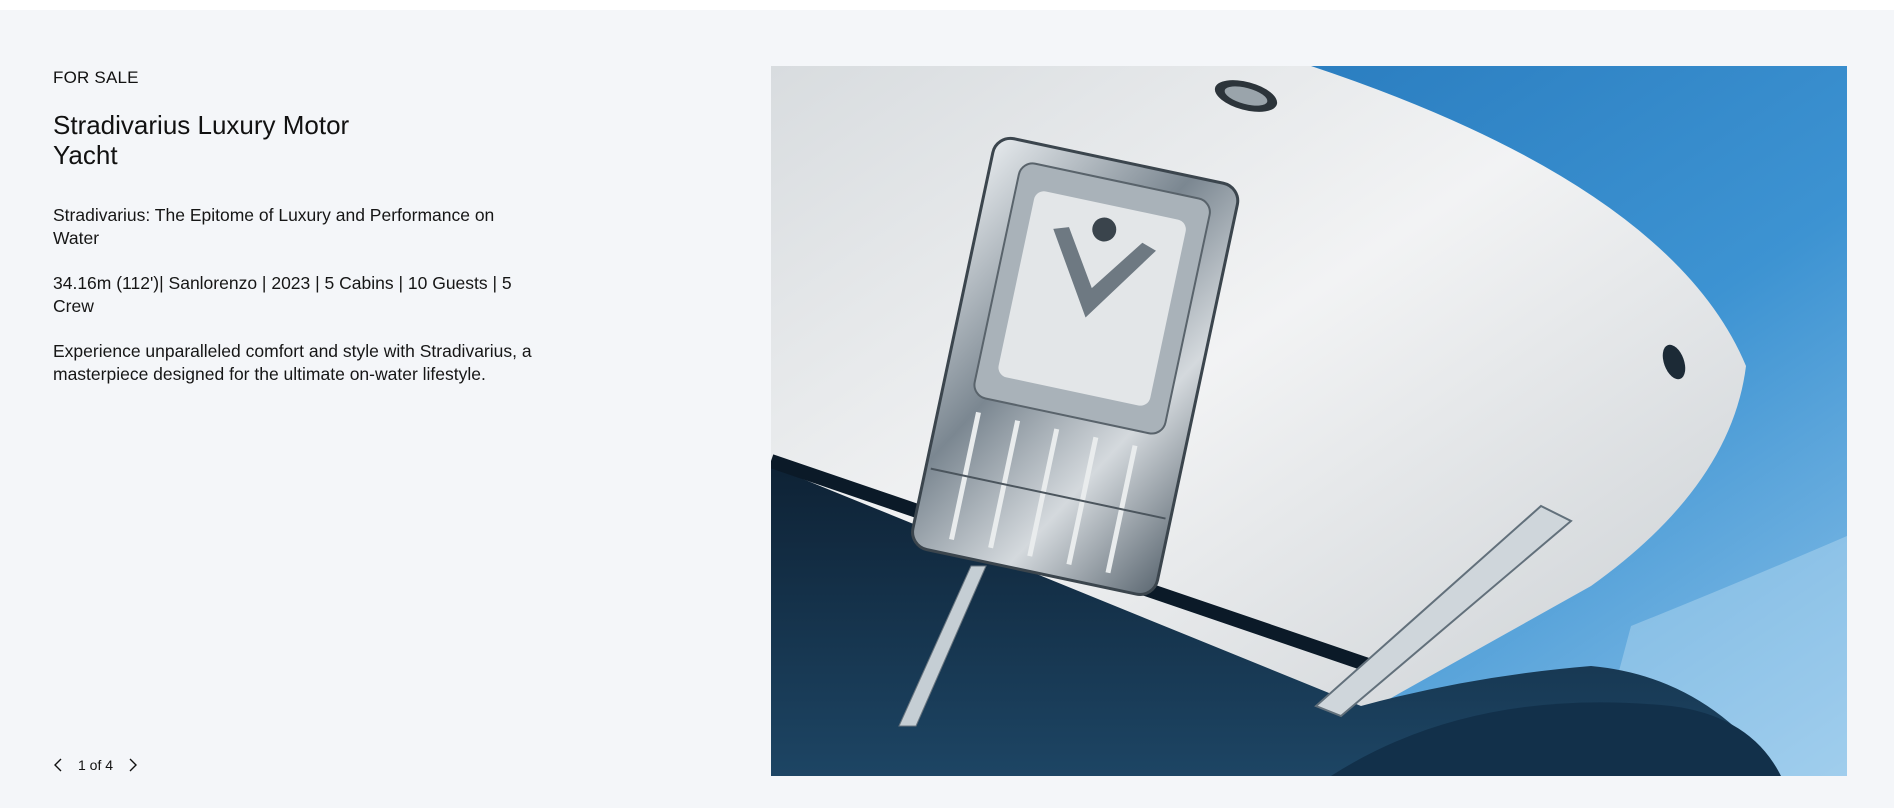 Image resolution: width=1894 pixels, height=808 pixels. I want to click on chevron-right-icon, so click(133, 765).